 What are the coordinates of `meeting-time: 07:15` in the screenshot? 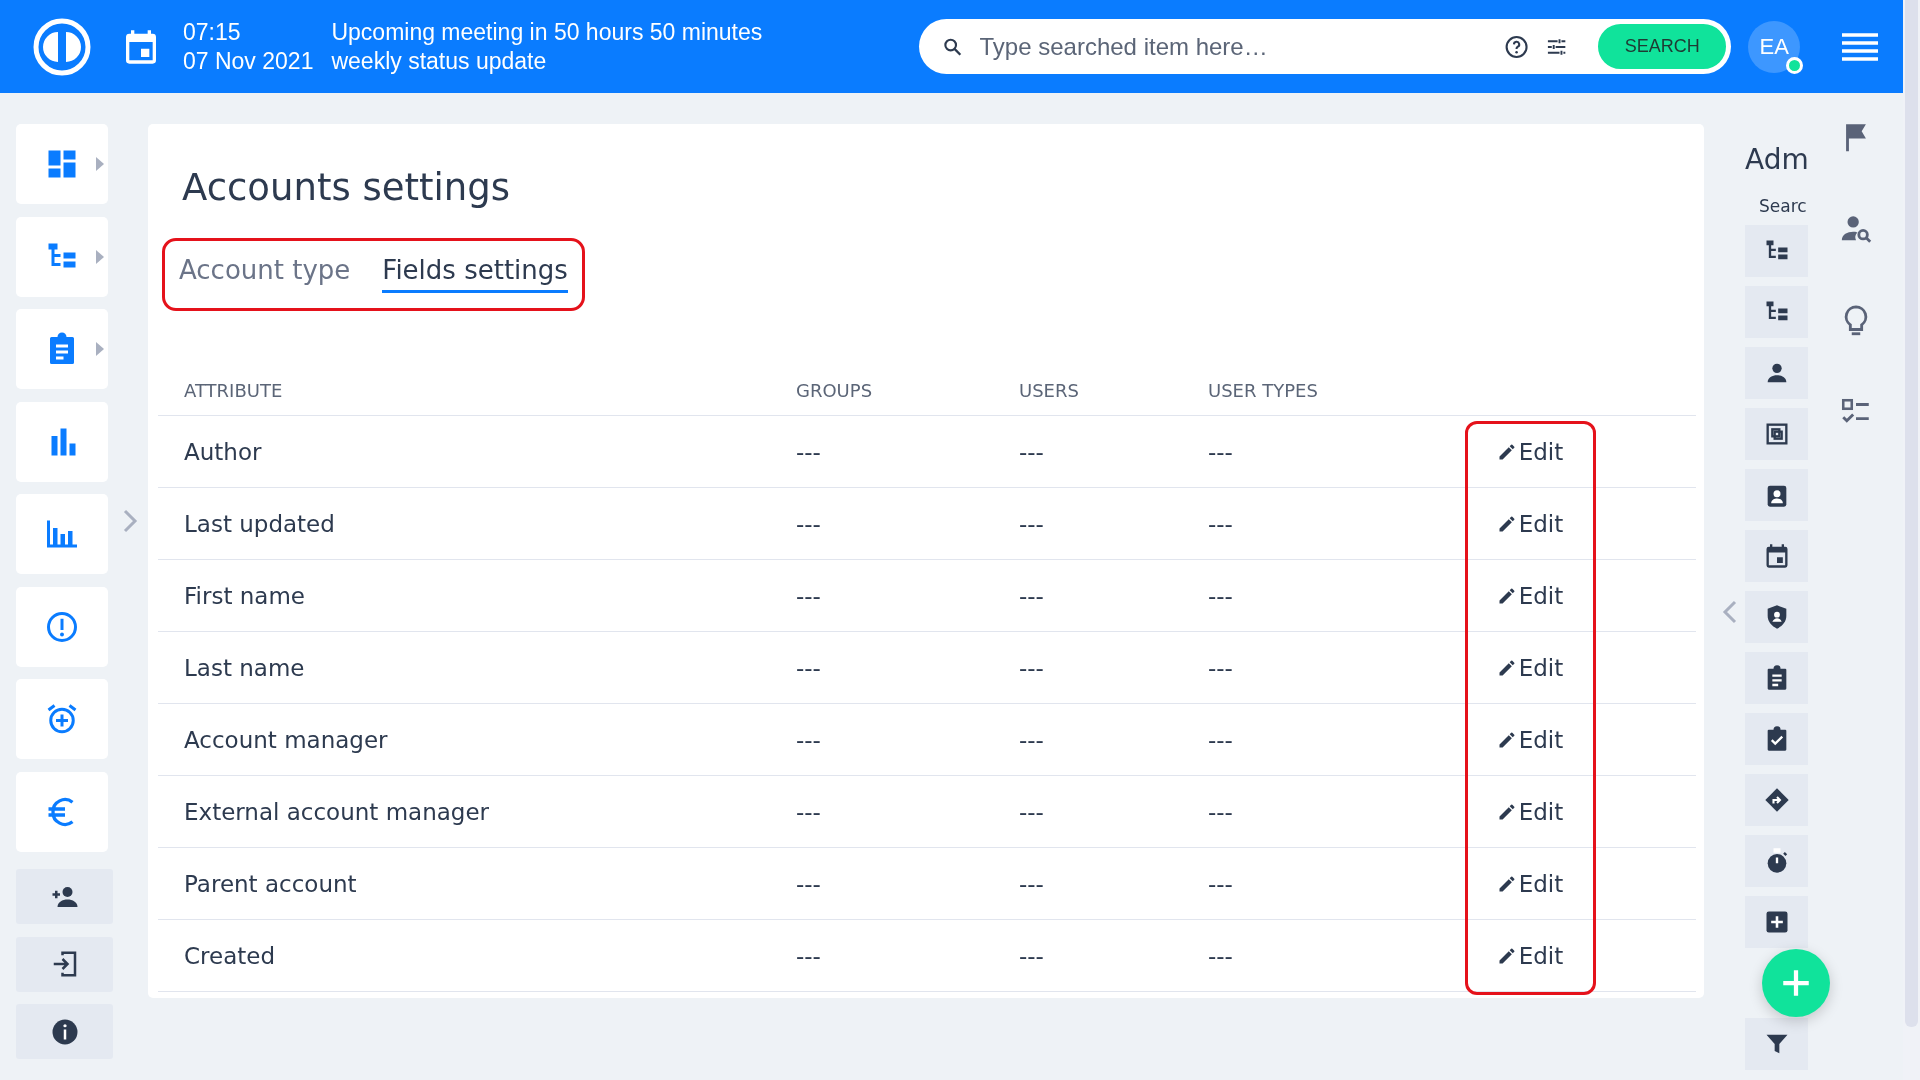 It's located at (212, 32).